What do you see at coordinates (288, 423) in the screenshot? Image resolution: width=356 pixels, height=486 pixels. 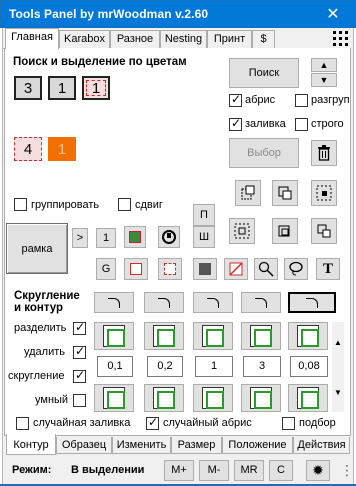 I see `selection-checkbox` at bounding box center [288, 423].